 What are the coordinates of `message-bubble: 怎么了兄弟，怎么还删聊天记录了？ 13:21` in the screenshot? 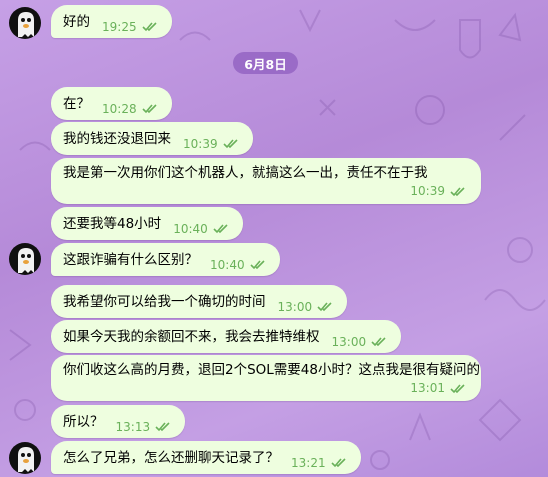 It's located at (206, 457).